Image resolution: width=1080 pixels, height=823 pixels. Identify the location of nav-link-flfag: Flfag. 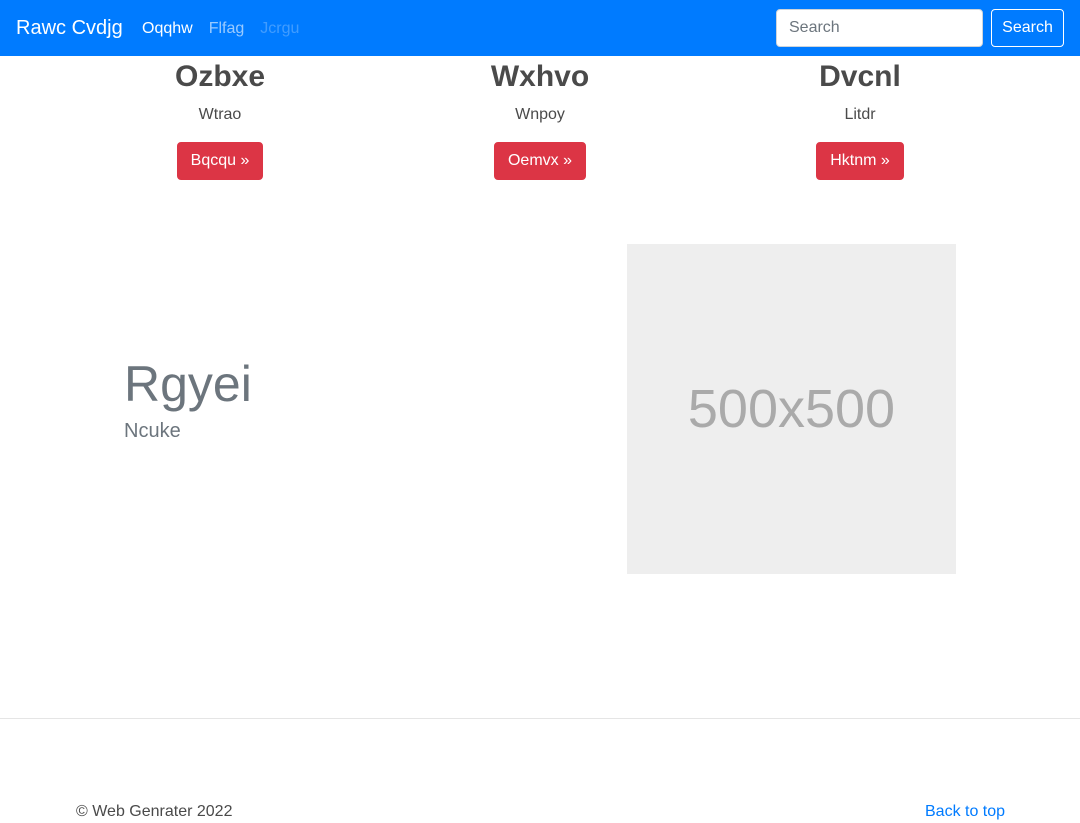
(227, 29).